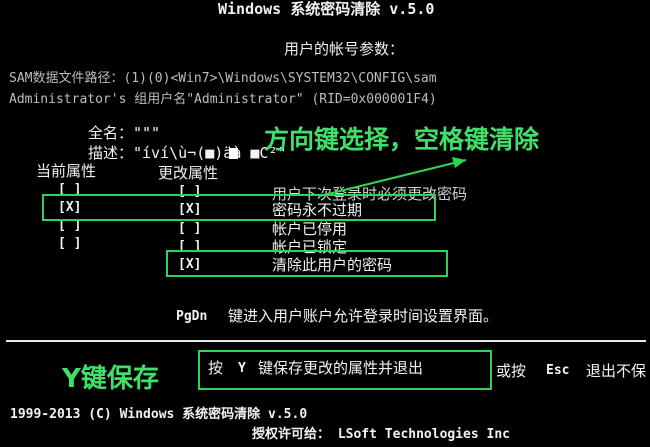 This screenshot has height=447, width=650. What do you see at coordinates (557, 370) in the screenshot?
I see `esc-key: Esc` at bounding box center [557, 370].